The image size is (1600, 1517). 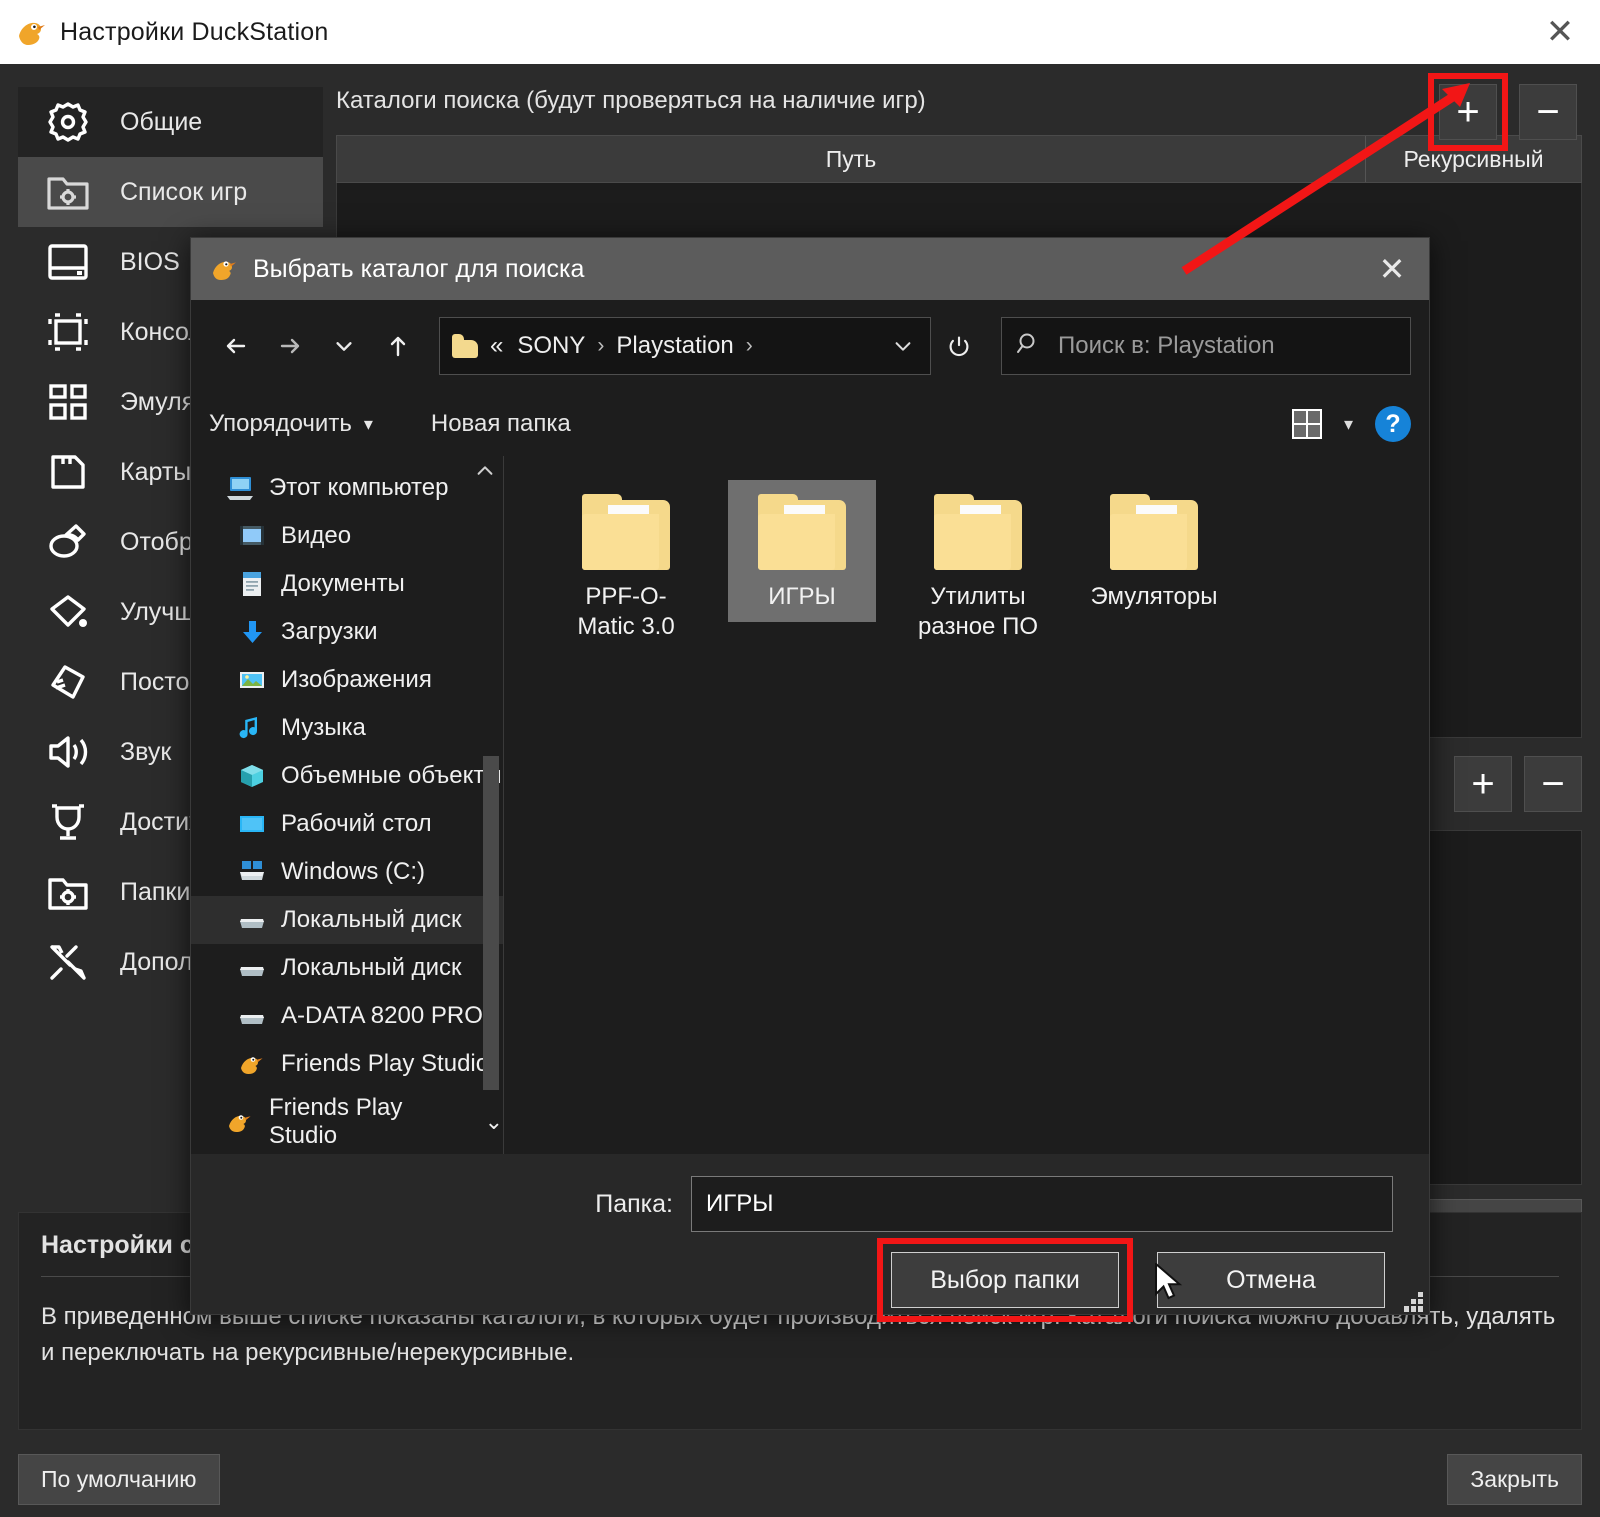 What do you see at coordinates (1560, 32) in the screenshot?
I see `window-close-button: ✕` at bounding box center [1560, 32].